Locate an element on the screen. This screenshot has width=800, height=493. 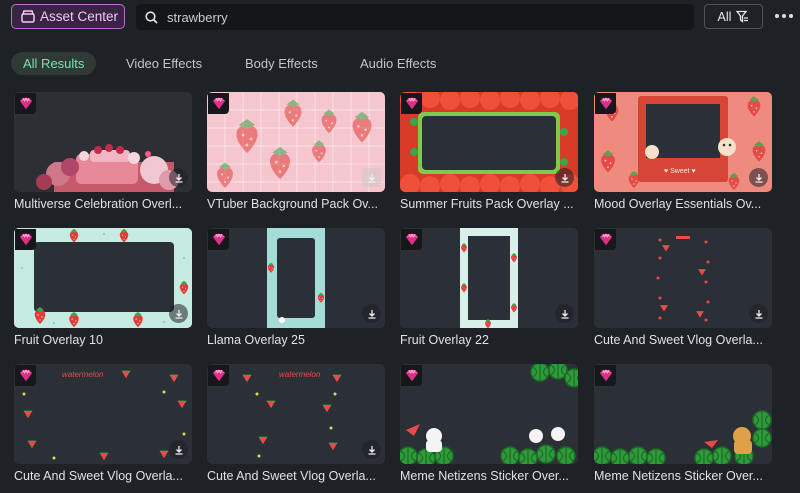
polaroid-thumbnail-art is located at coordinates (683, 143).